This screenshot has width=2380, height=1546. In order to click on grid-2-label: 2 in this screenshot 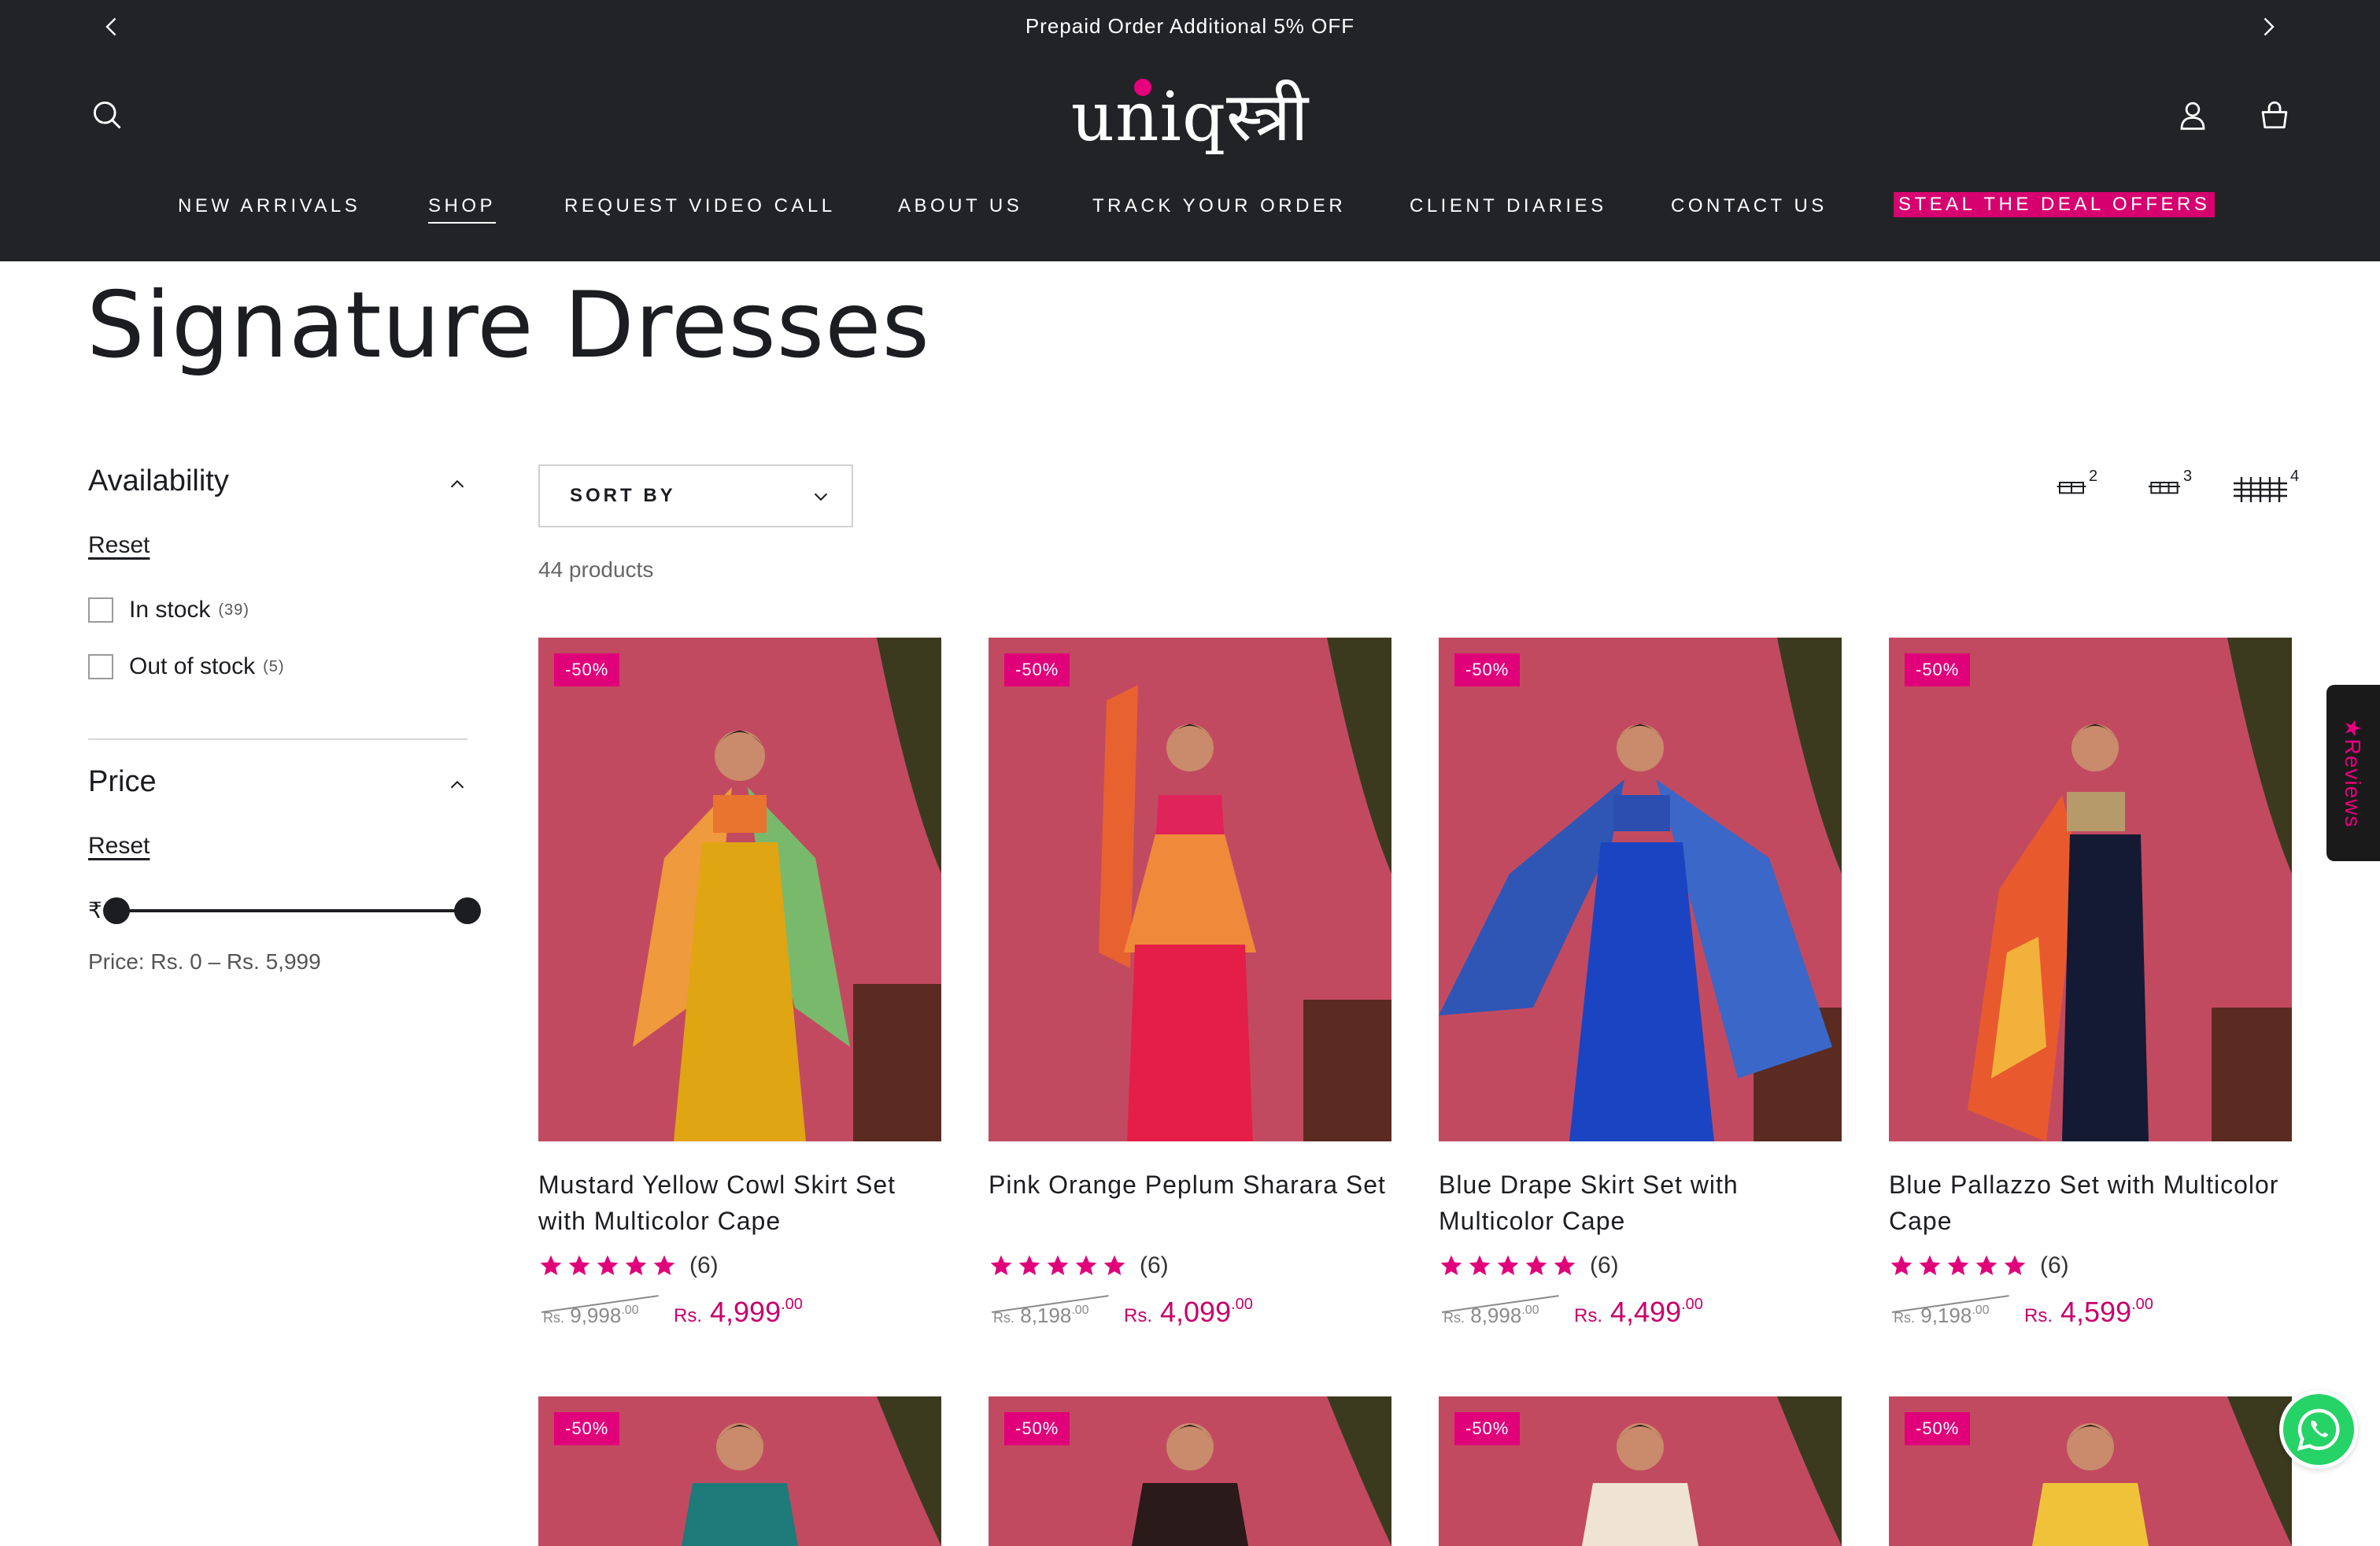, I will do `click(2093, 476)`.